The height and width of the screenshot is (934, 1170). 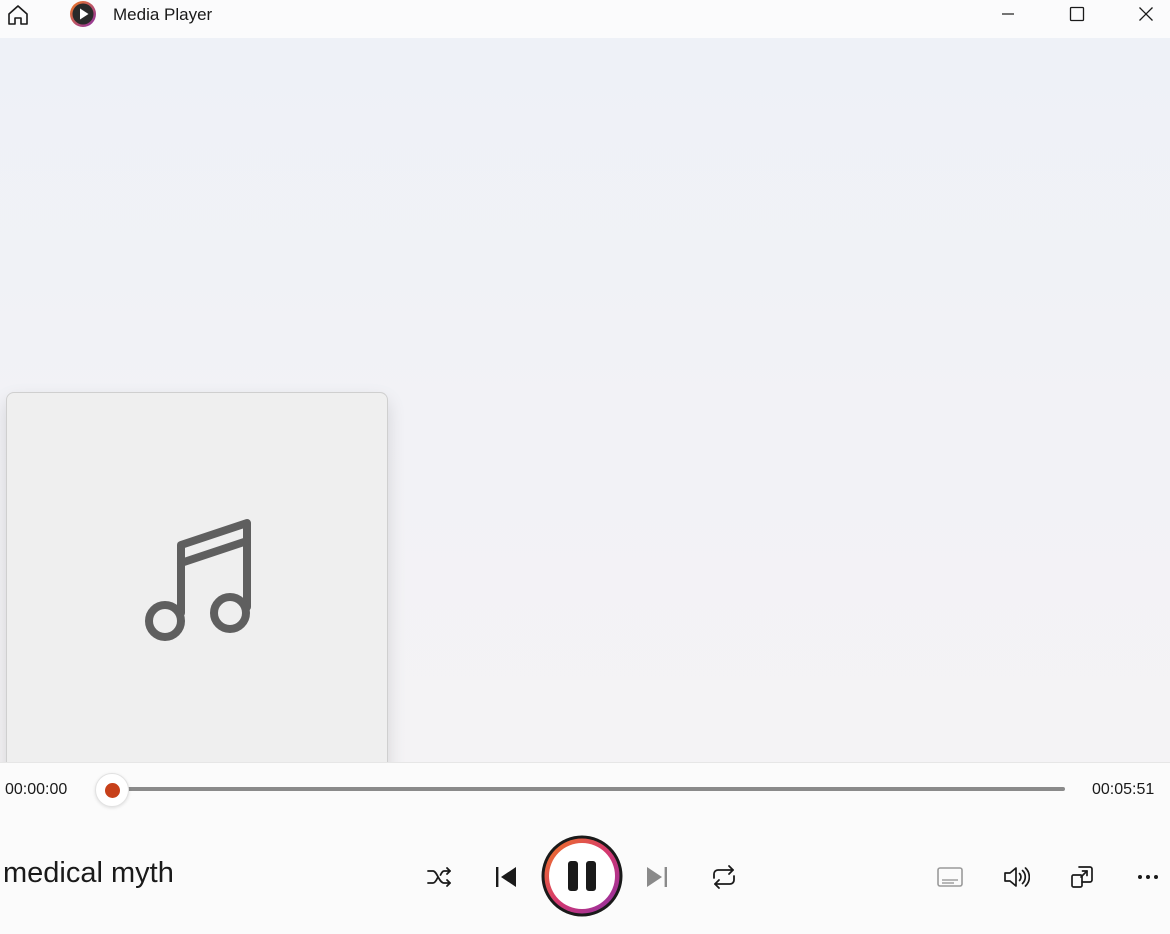 I want to click on play-pause-button, so click(x=582, y=876).